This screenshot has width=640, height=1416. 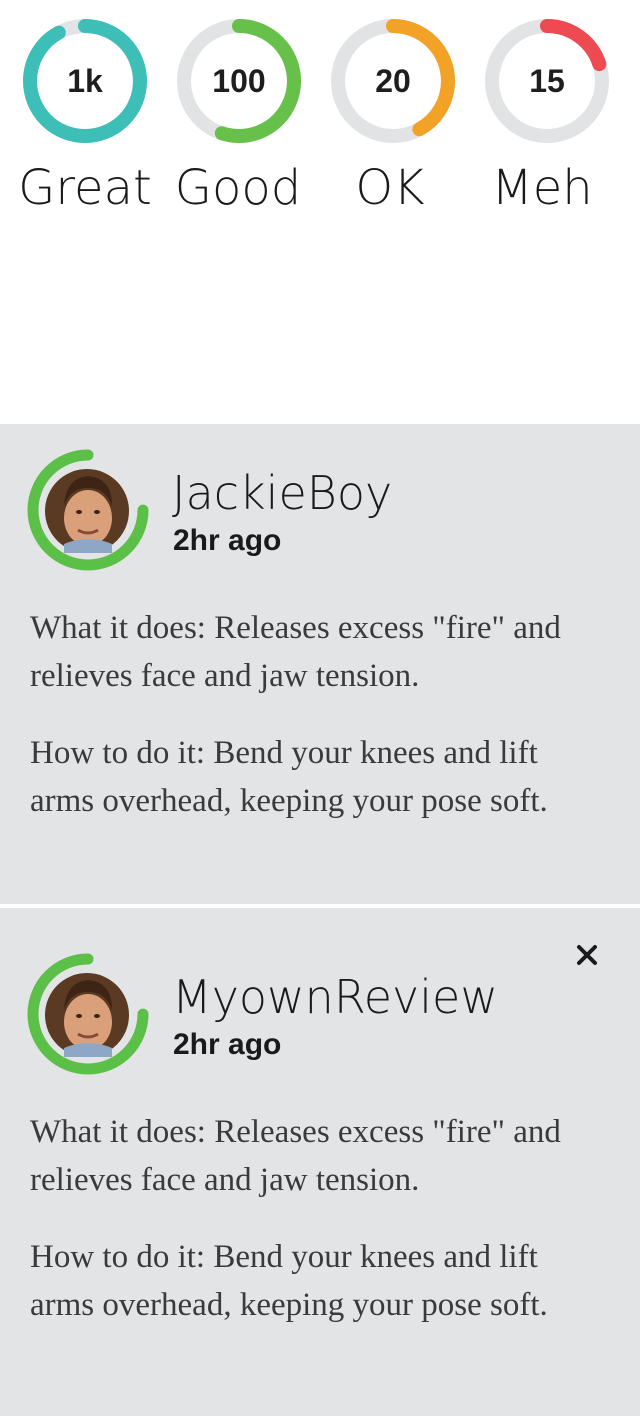 I want to click on rating-count: 1k, so click(x=85, y=80).